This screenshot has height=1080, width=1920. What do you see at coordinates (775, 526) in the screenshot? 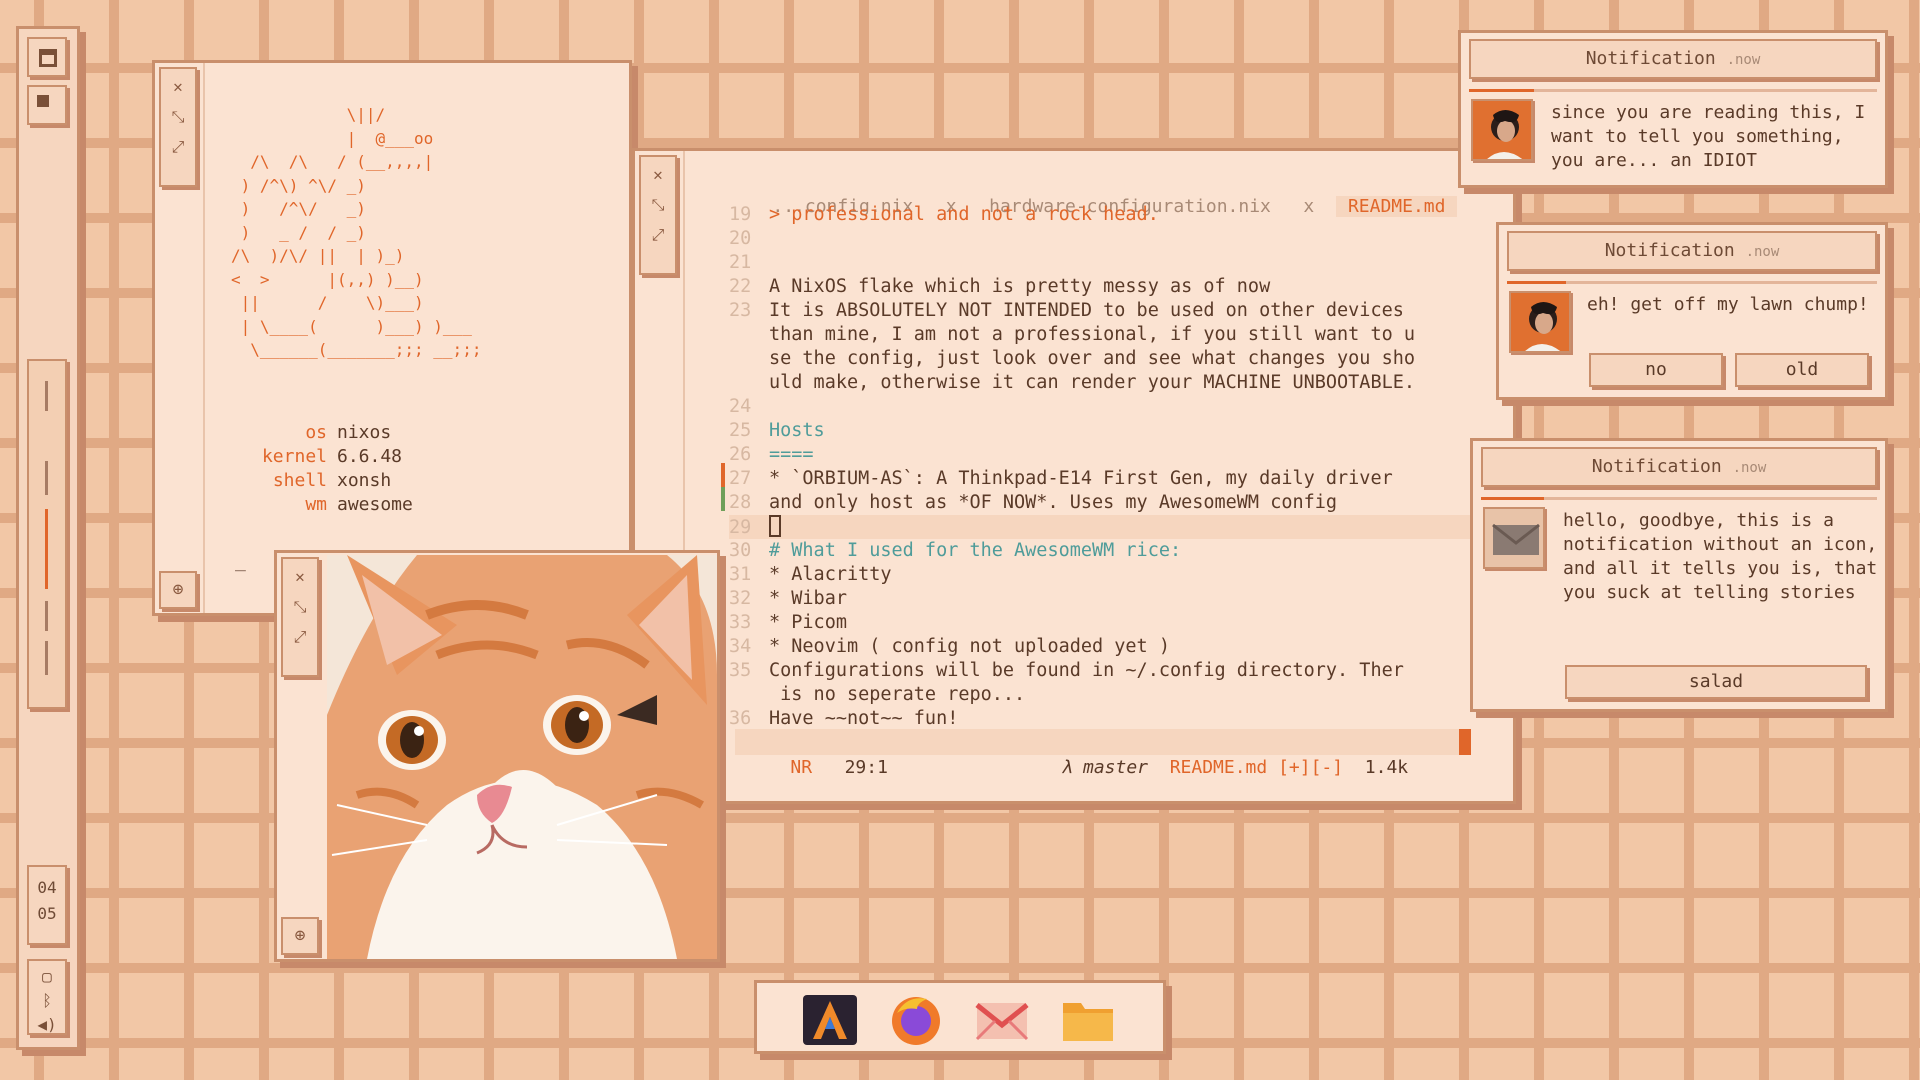
I see `text-cursor` at bounding box center [775, 526].